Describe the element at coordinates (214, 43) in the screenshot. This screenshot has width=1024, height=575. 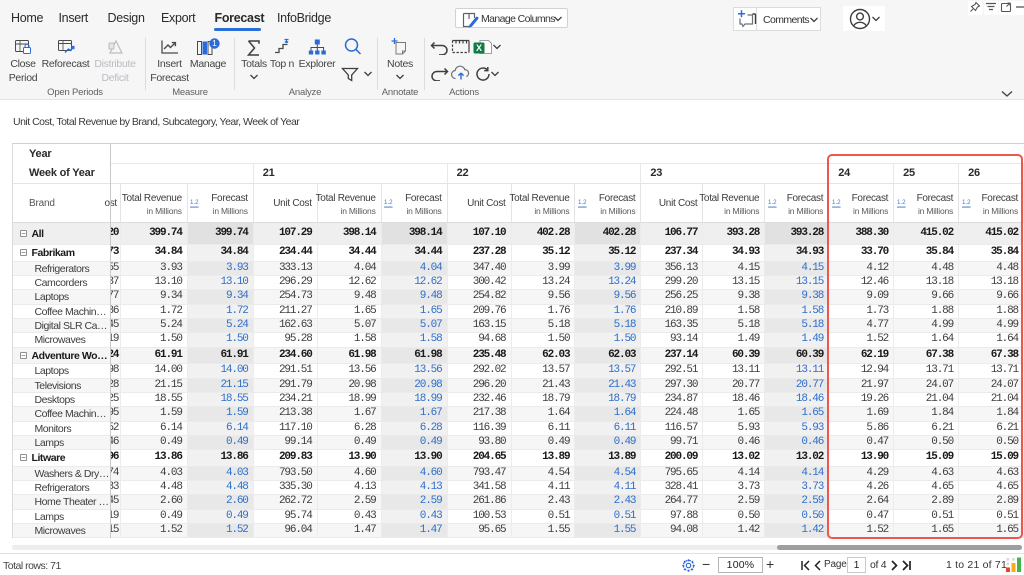
I see `svg-text: 1` at that location.